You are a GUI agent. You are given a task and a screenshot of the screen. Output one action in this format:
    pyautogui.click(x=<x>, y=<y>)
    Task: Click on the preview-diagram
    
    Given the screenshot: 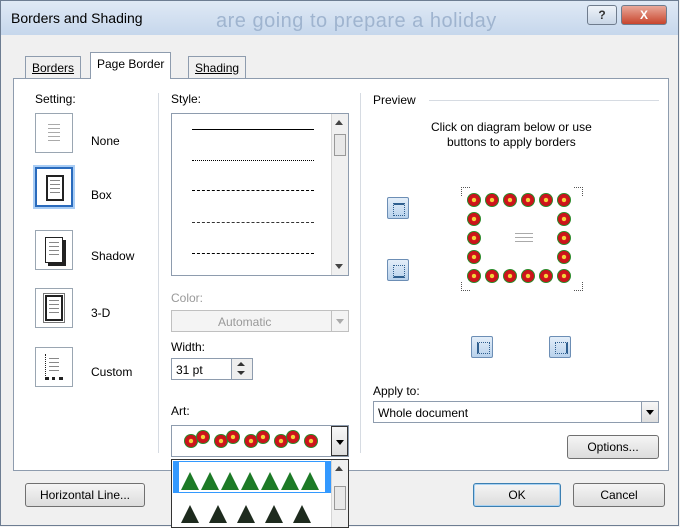 What is the action you would take?
    pyautogui.click(x=522, y=239)
    